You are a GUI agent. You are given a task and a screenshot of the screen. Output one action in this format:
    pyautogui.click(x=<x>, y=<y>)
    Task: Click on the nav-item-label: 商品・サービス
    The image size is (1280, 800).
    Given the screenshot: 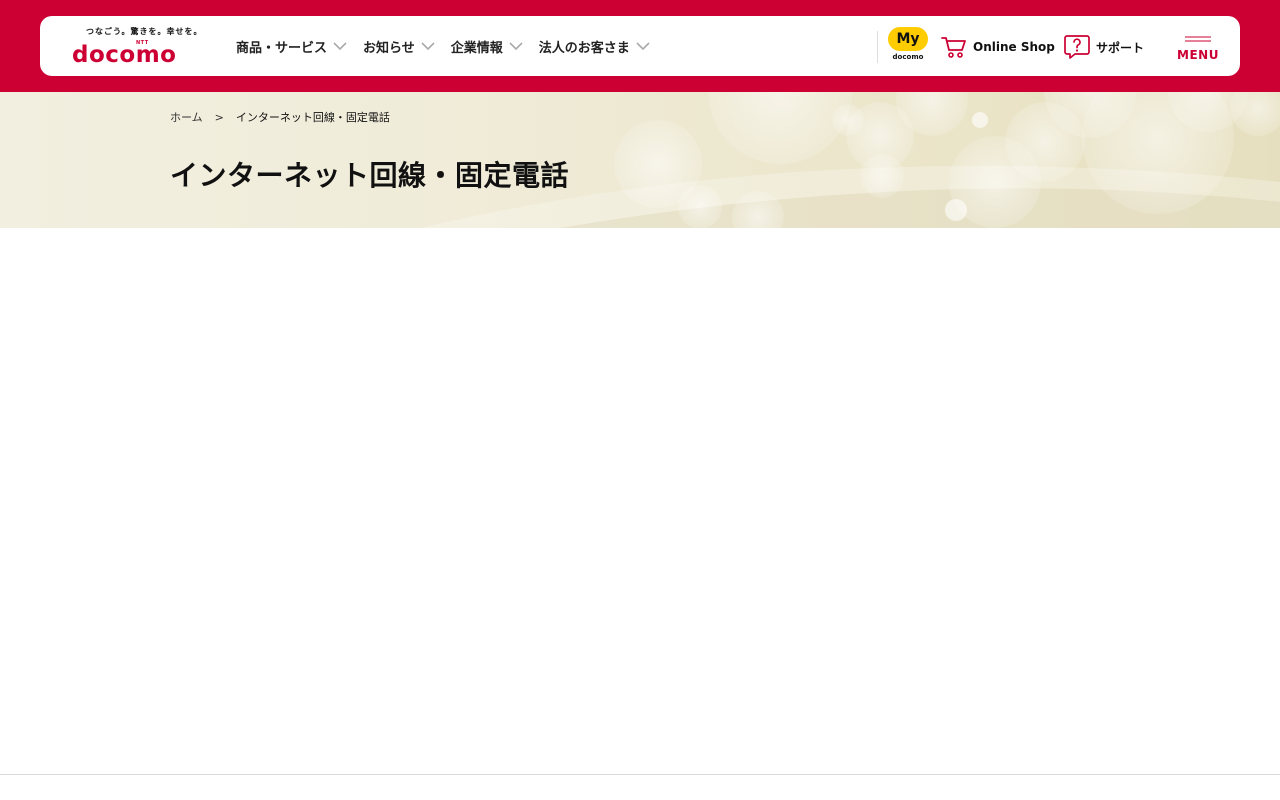 What is the action you would take?
    pyautogui.click(x=282, y=48)
    